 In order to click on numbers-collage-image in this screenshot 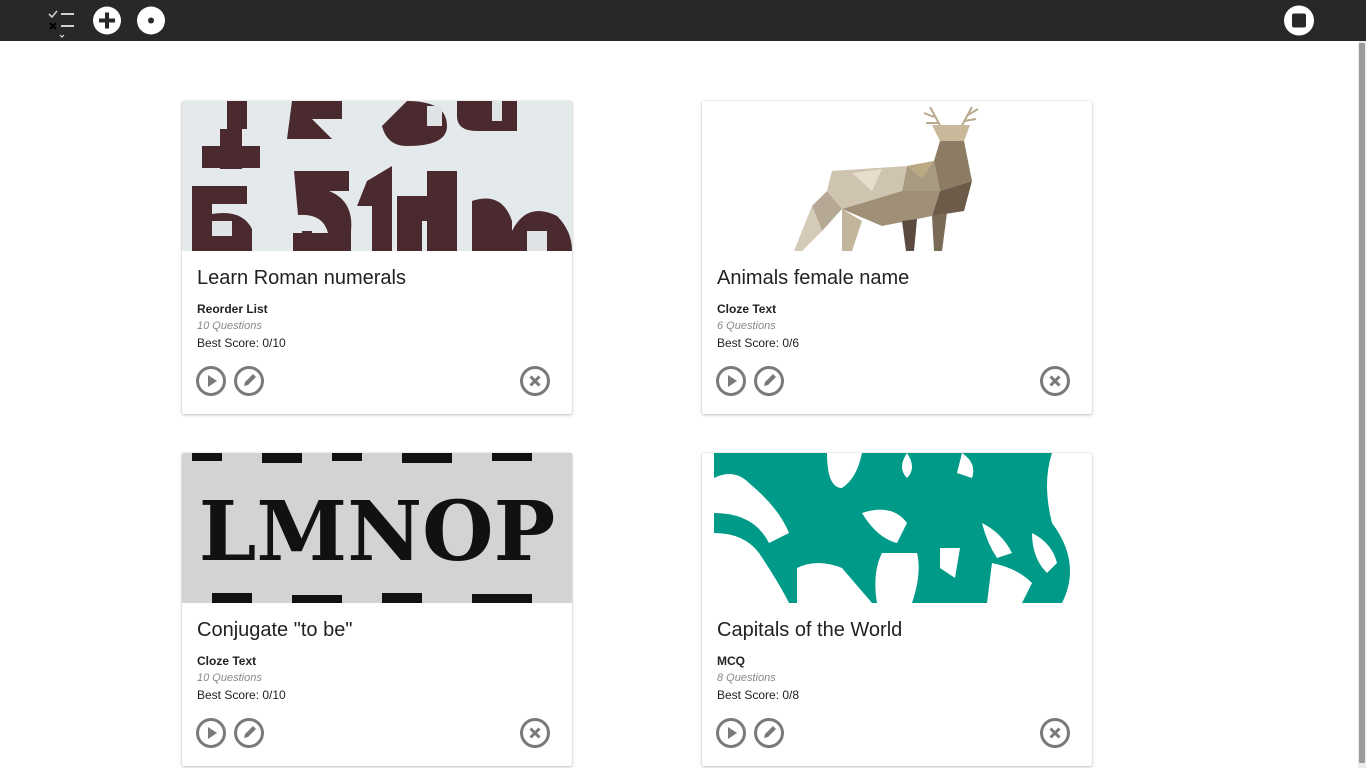, I will do `click(377, 176)`.